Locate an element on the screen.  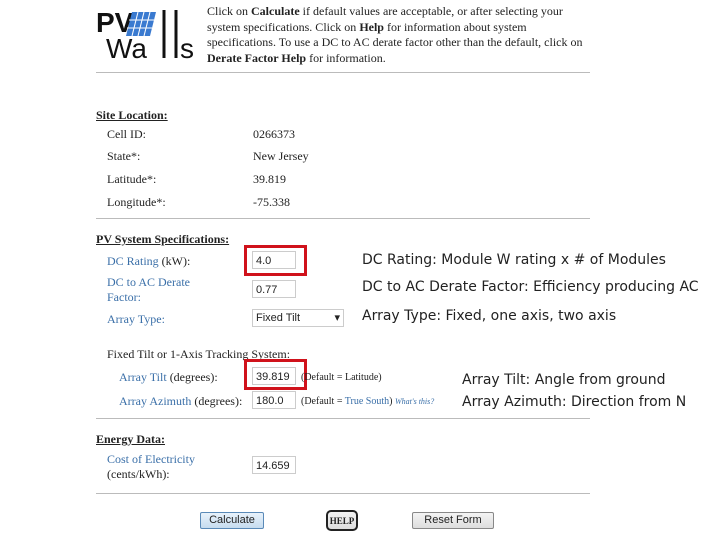
reset-button: Reset Form is located at coordinates (453, 520).